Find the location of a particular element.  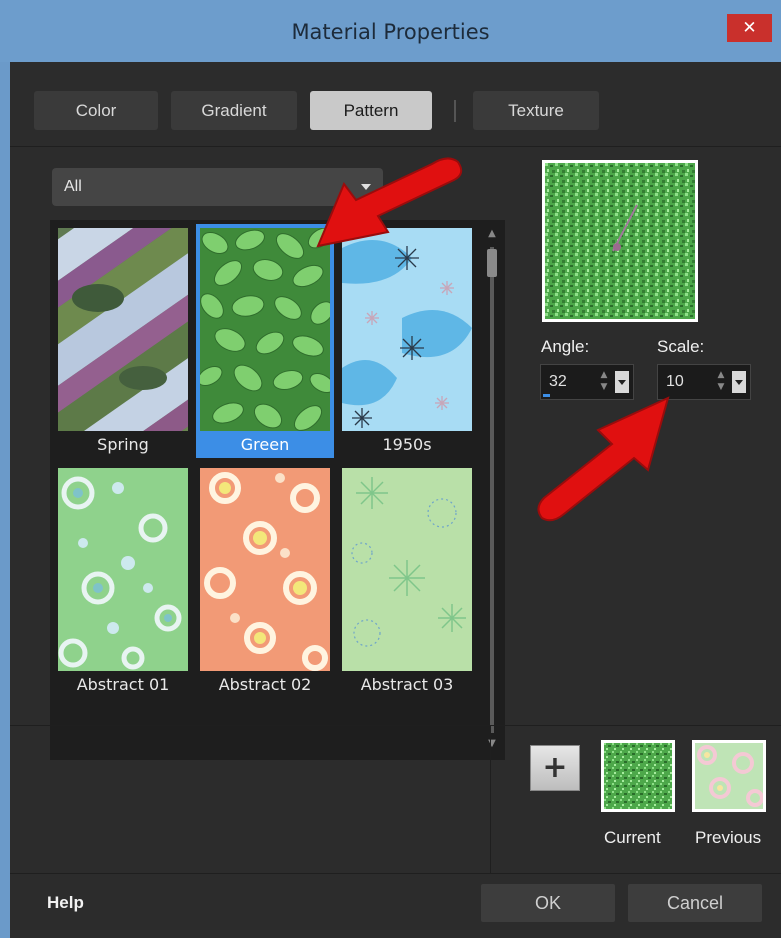

pattern-label: Spring is located at coordinates (123, 444).